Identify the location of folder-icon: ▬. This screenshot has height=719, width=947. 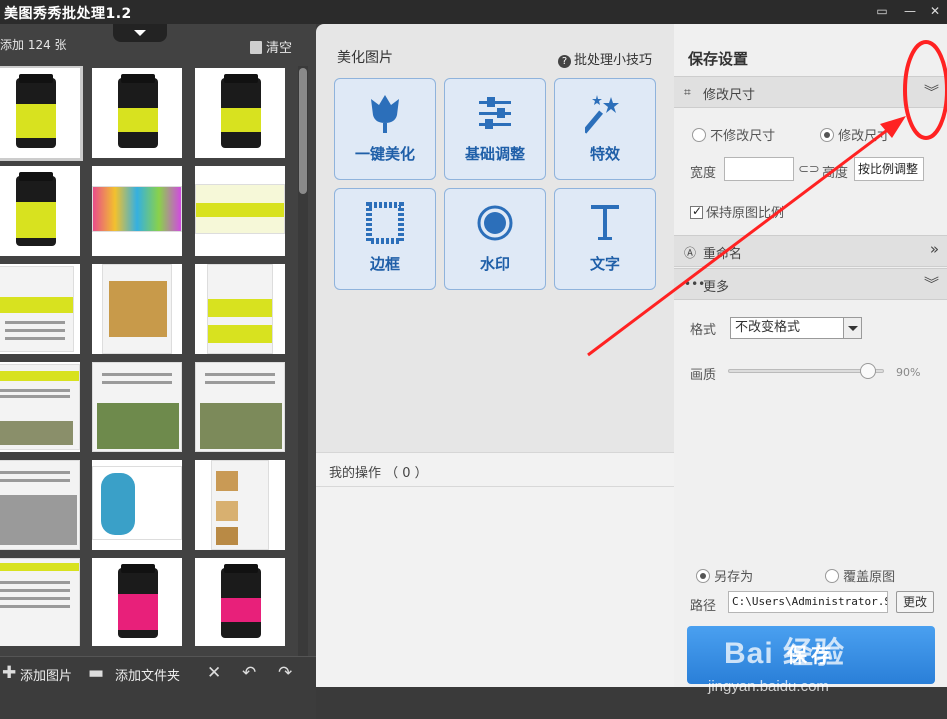
(96, 673).